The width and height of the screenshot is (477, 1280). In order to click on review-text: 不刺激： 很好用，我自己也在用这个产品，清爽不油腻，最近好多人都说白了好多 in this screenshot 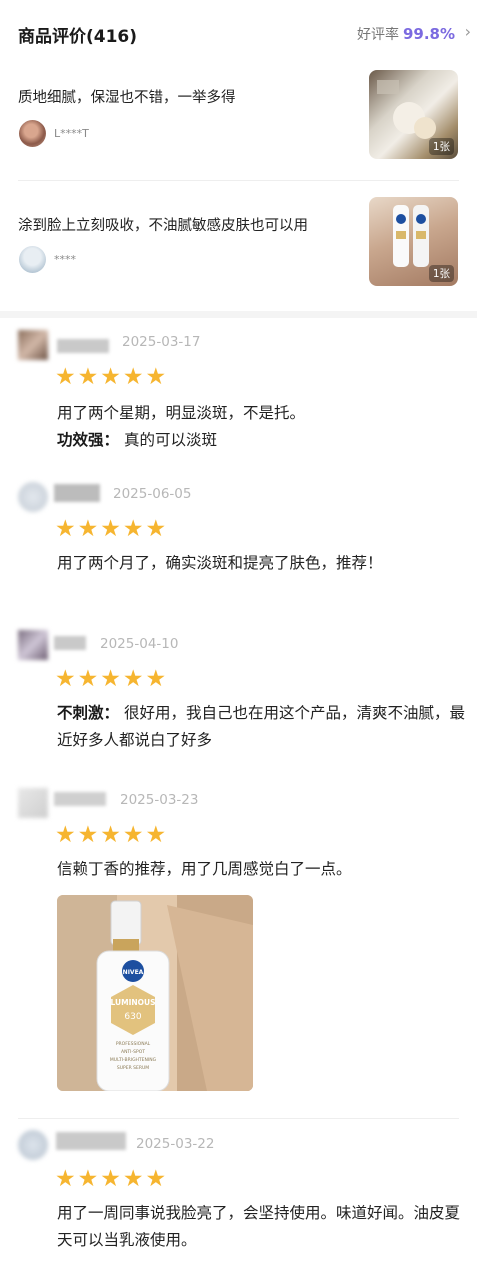, I will do `click(262, 727)`.